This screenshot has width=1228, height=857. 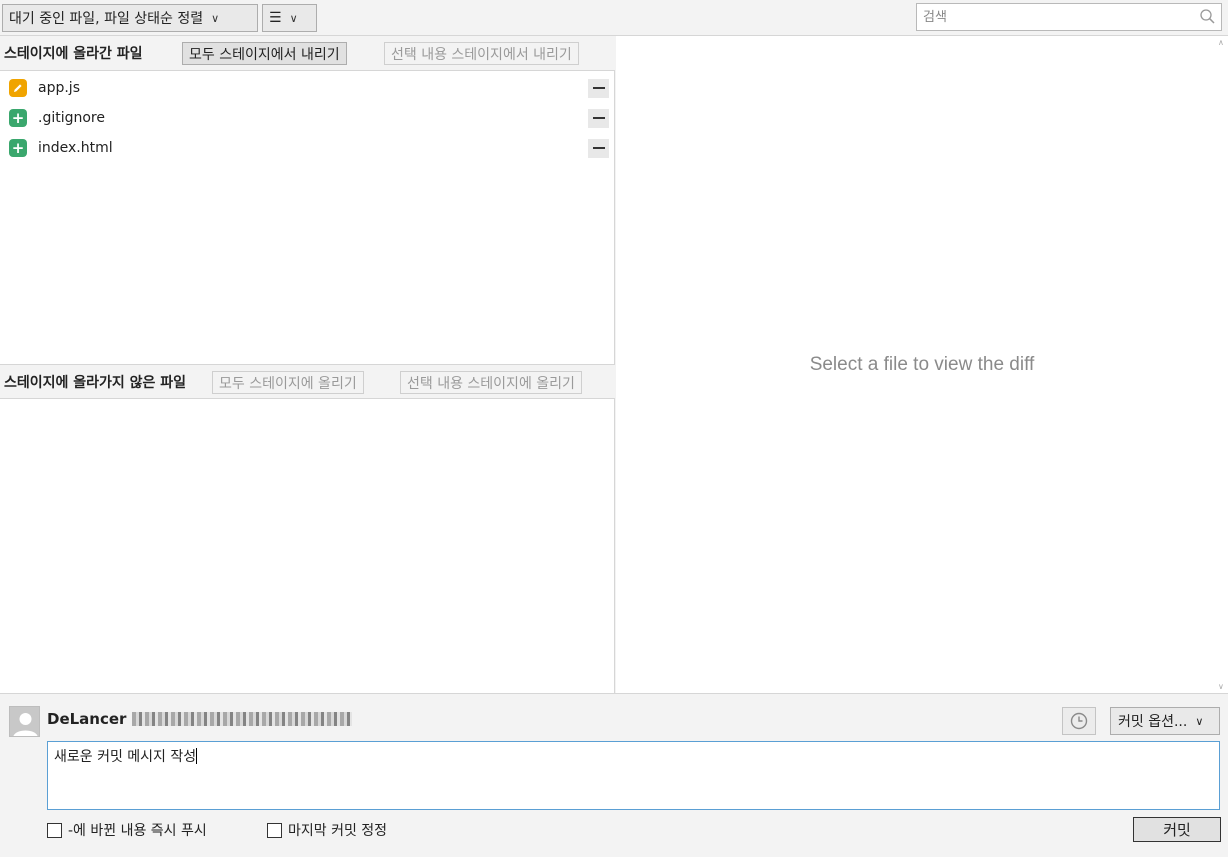 What do you see at coordinates (242, 719) in the screenshot?
I see `redacted-email` at bounding box center [242, 719].